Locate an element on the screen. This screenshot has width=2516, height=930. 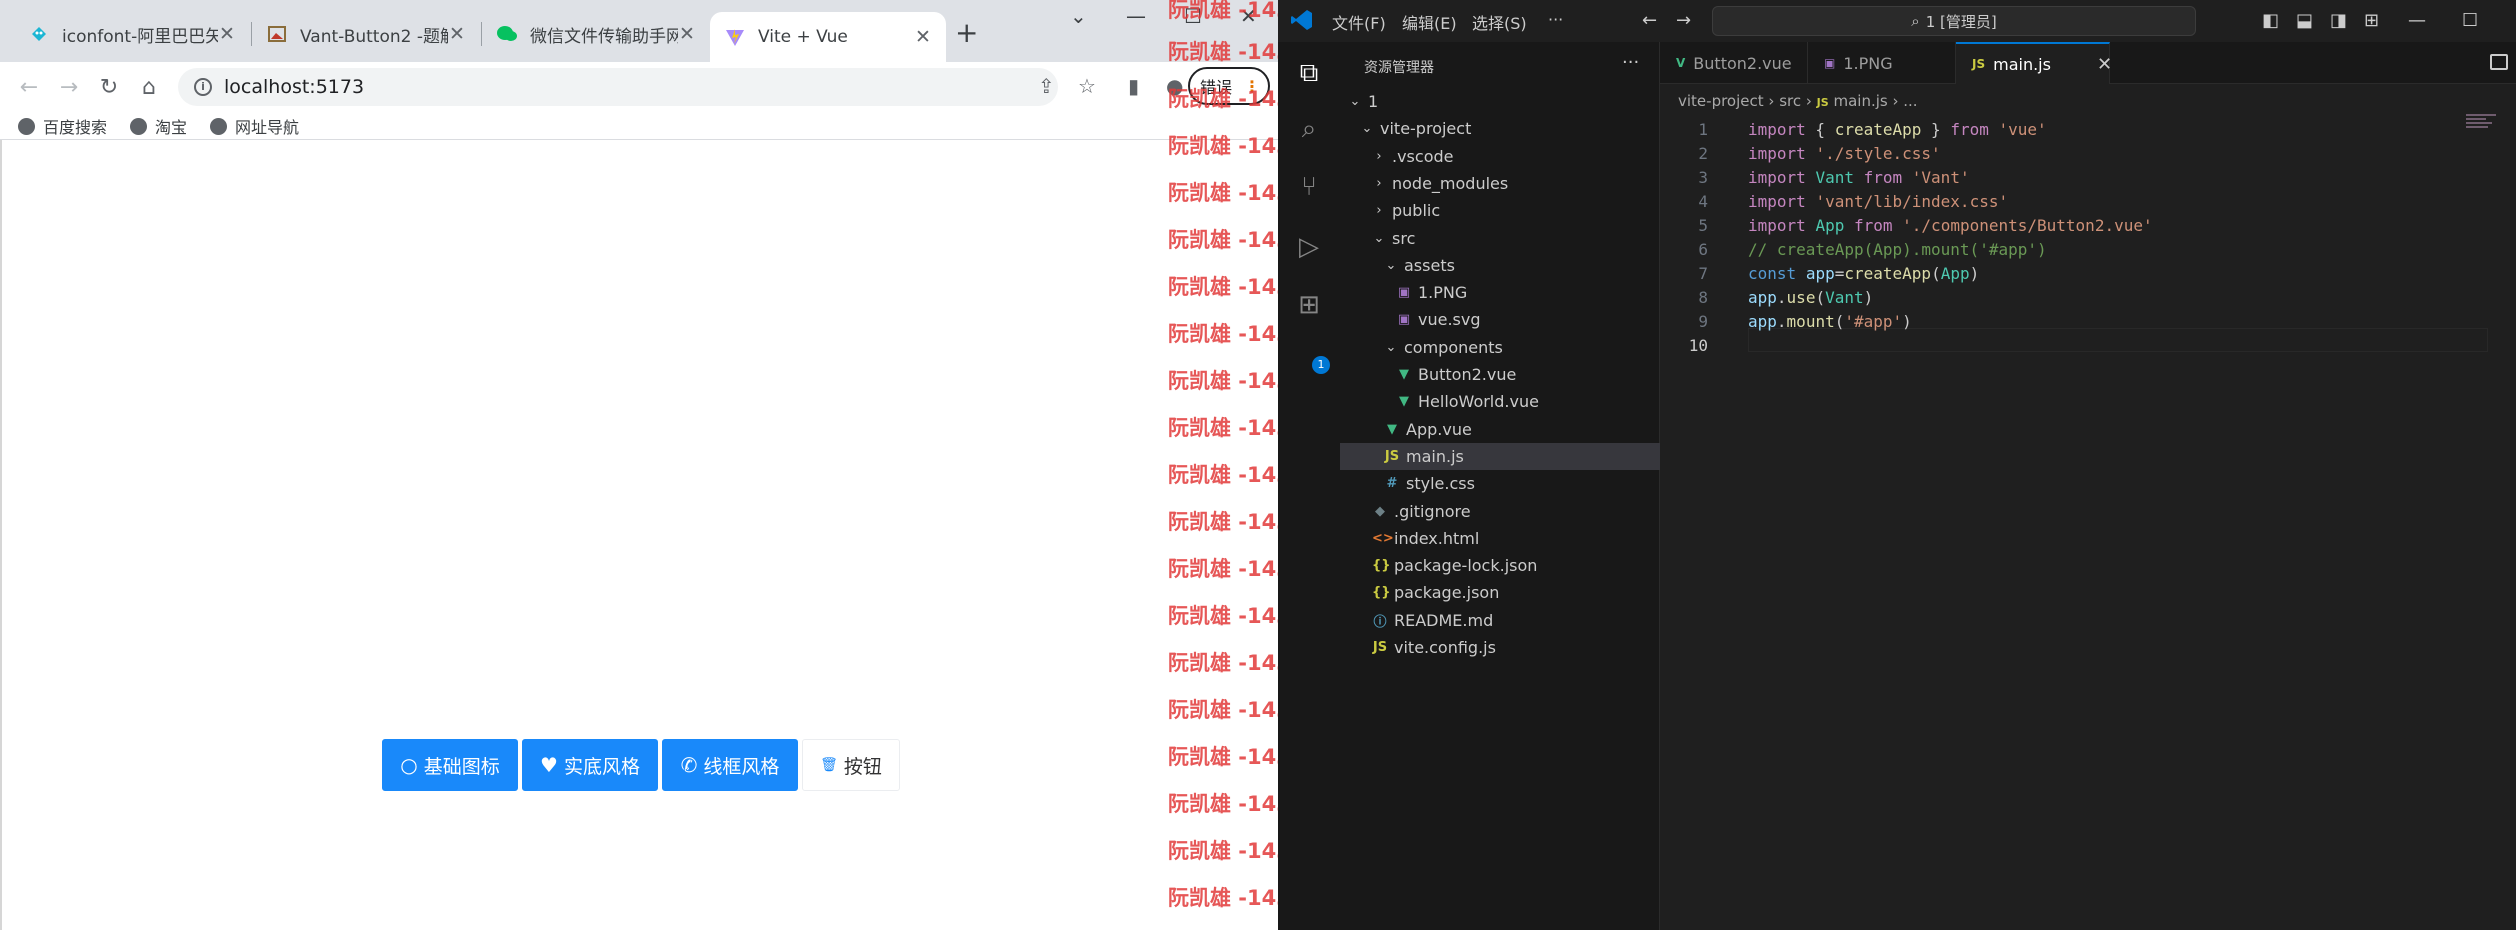
source-control-icon: ⑂ is located at coordinates (1309, 187).